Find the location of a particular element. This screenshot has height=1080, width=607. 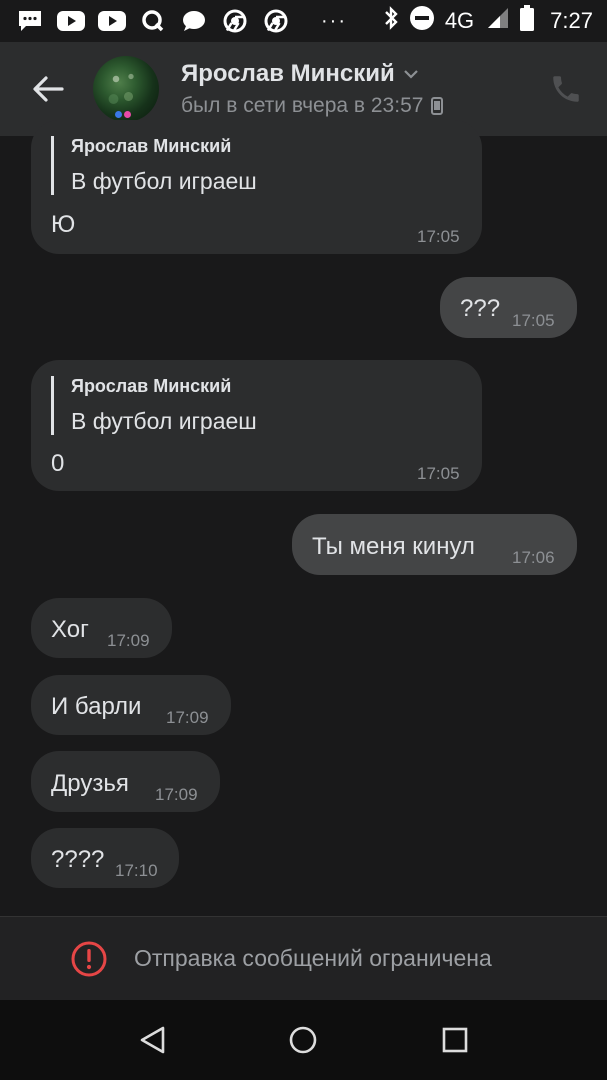

message-text: Ю is located at coordinates (63, 224).